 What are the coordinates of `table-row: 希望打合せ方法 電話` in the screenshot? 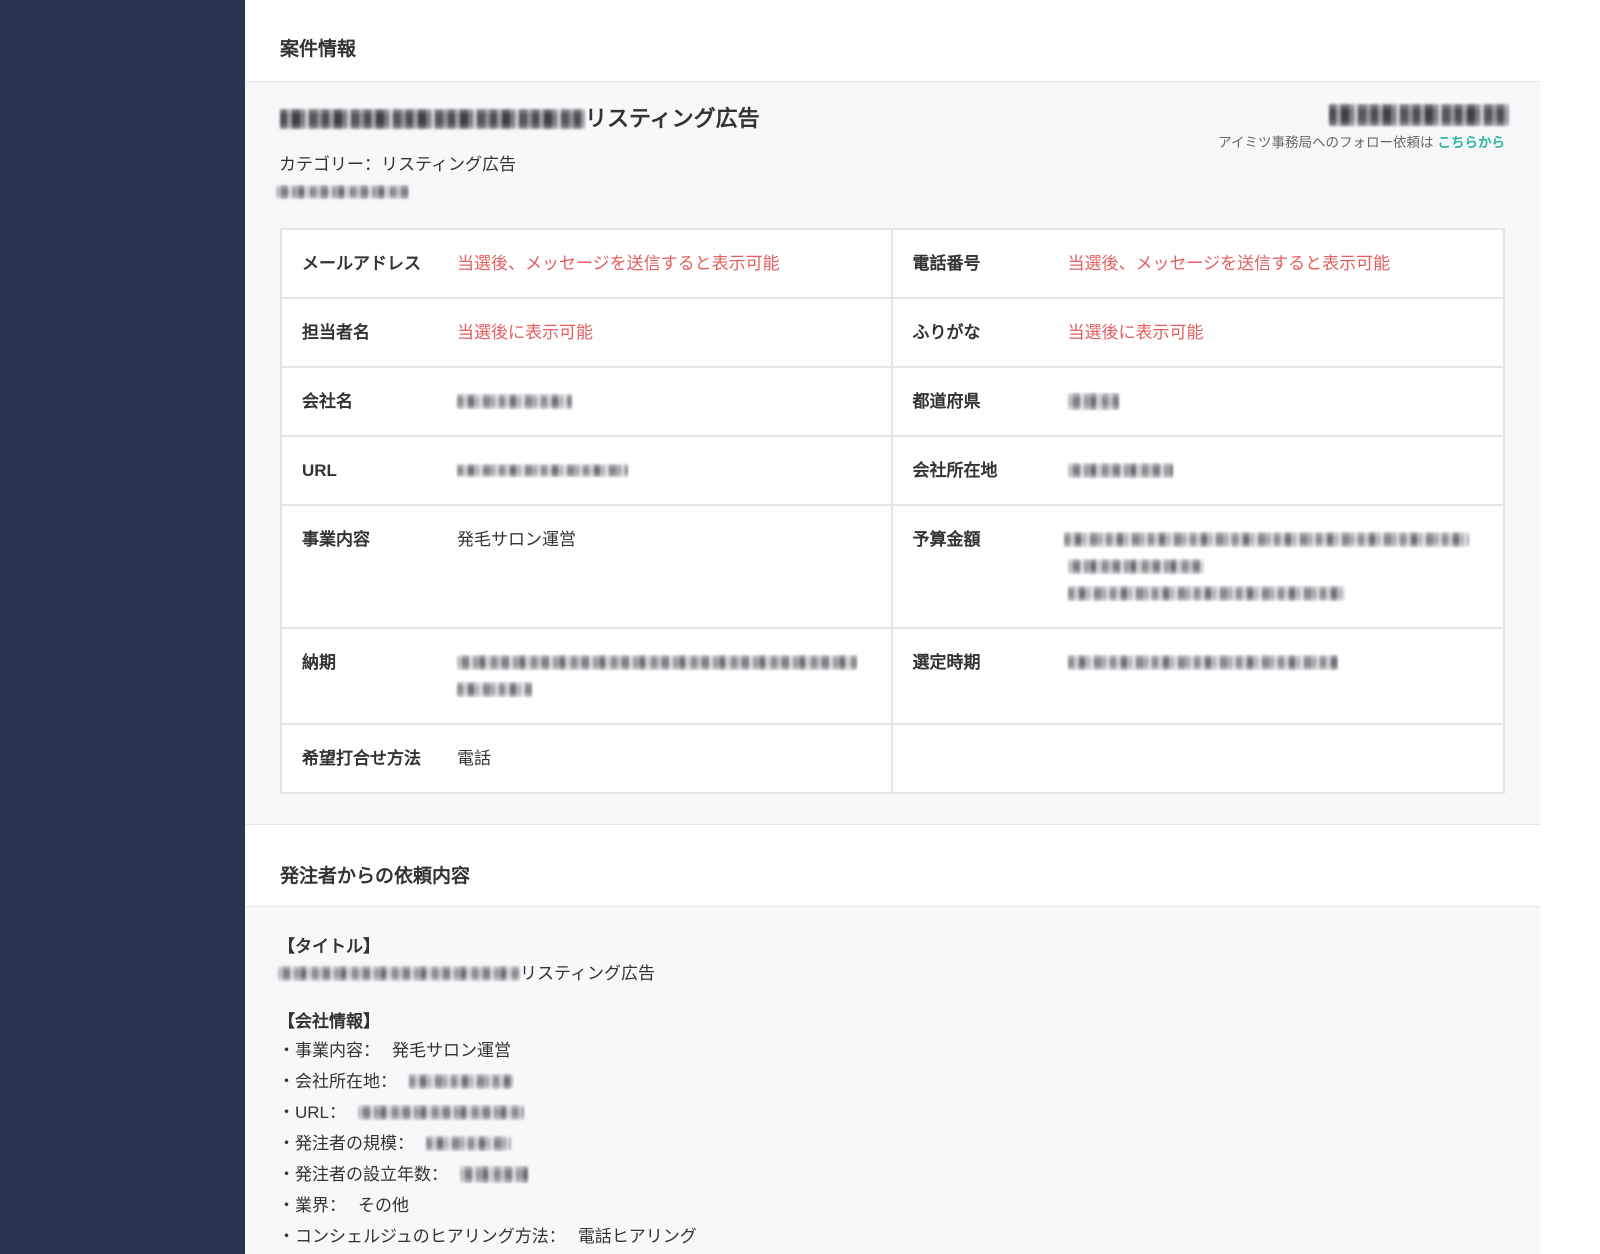 It's located at (892, 758).